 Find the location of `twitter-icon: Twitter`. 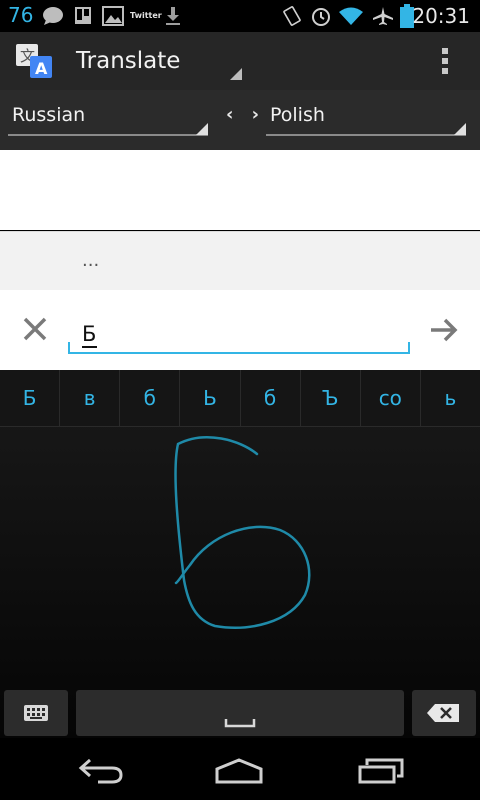

twitter-icon: Twitter is located at coordinates (146, 15).